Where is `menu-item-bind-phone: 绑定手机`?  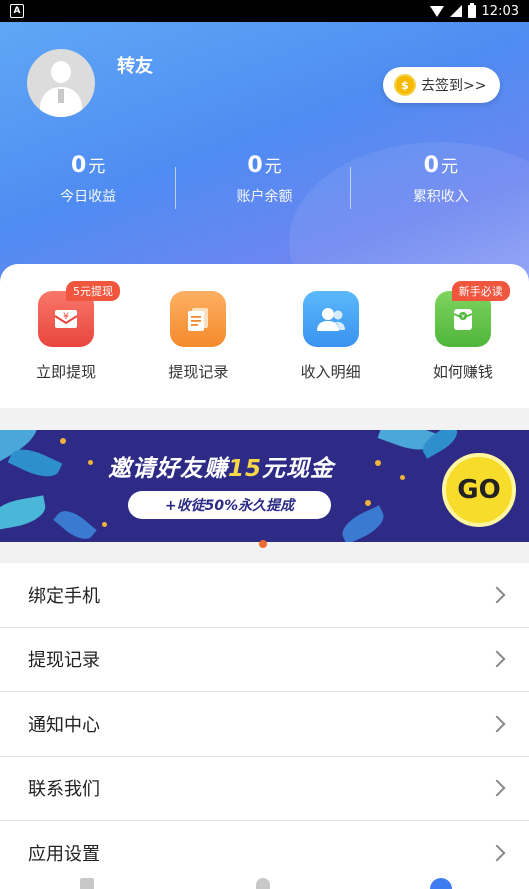
menu-item-bind-phone: 绑定手机 is located at coordinates (264, 595).